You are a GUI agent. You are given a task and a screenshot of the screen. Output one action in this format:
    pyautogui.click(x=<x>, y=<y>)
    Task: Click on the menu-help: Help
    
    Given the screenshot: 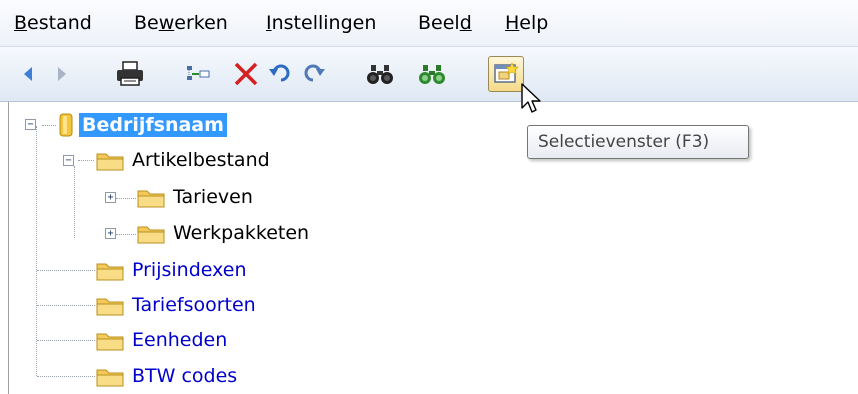 What is the action you would take?
    pyautogui.click(x=526, y=23)
    